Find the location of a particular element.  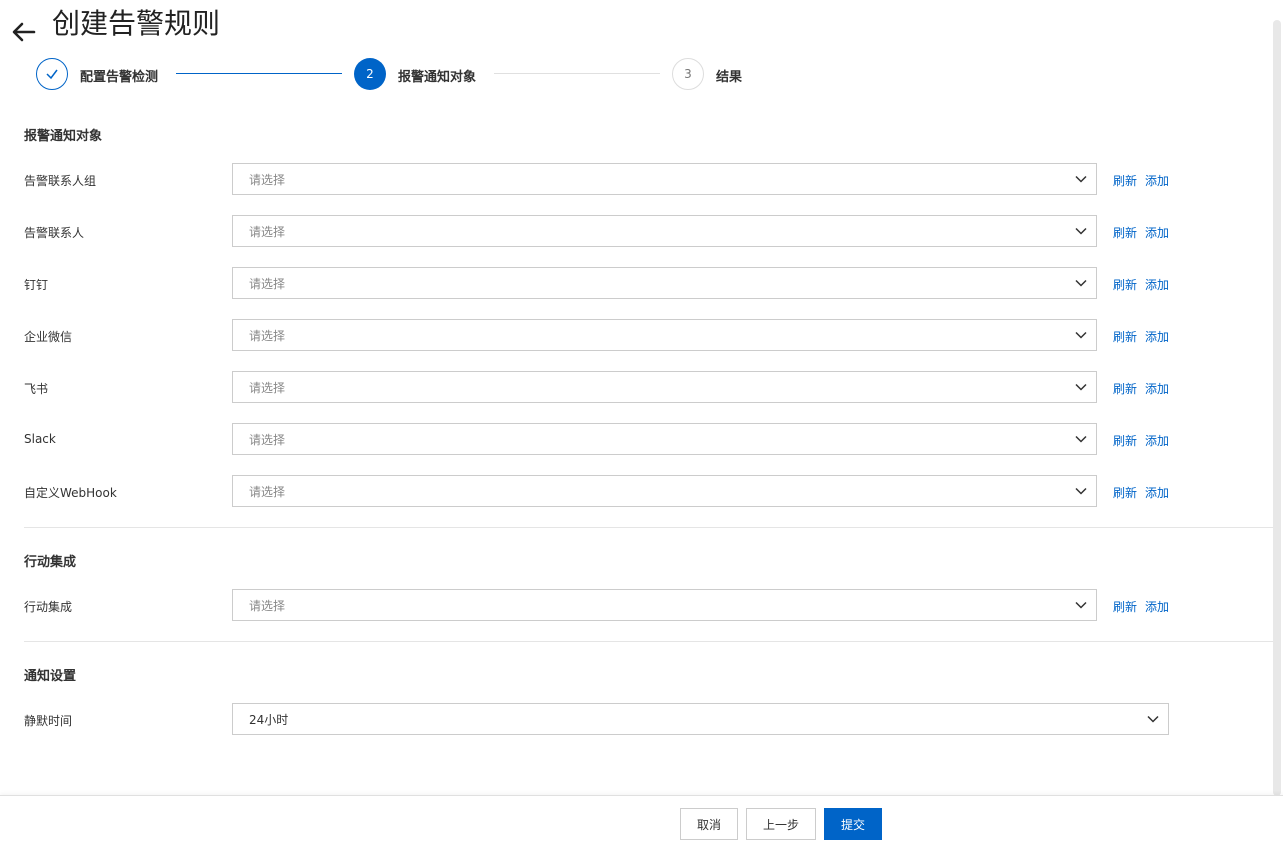

step-2-number: 2 is located at coordinates (370, 74).